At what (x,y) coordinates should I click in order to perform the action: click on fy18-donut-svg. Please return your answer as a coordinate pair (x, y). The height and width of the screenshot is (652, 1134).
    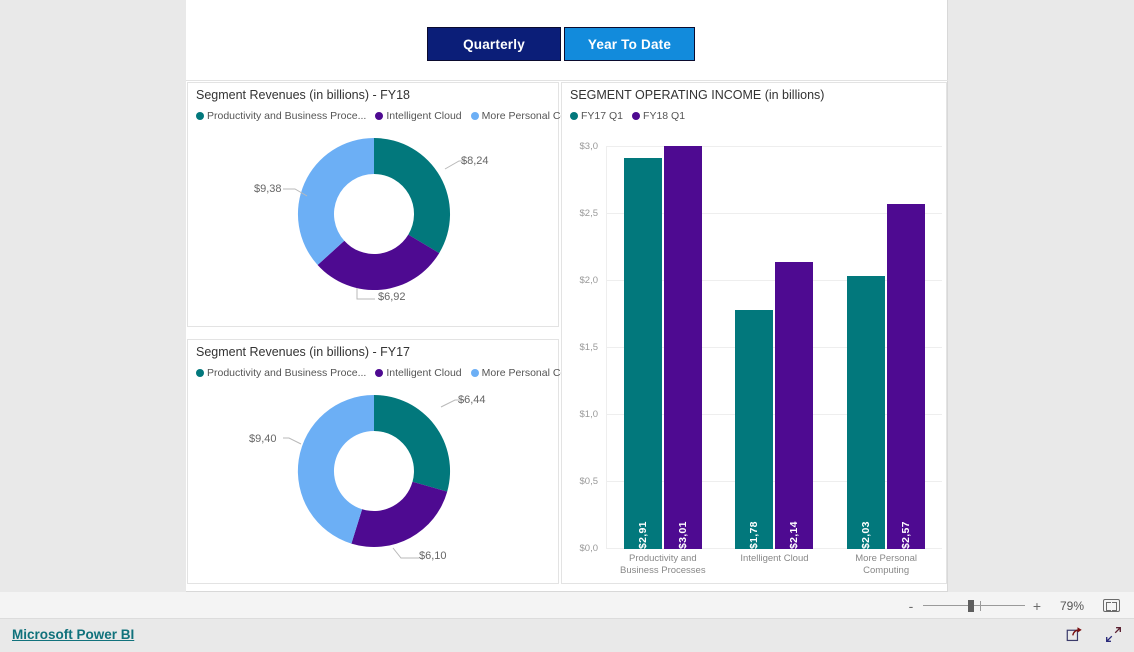
    Looking at the image, I should click on (374, 218).